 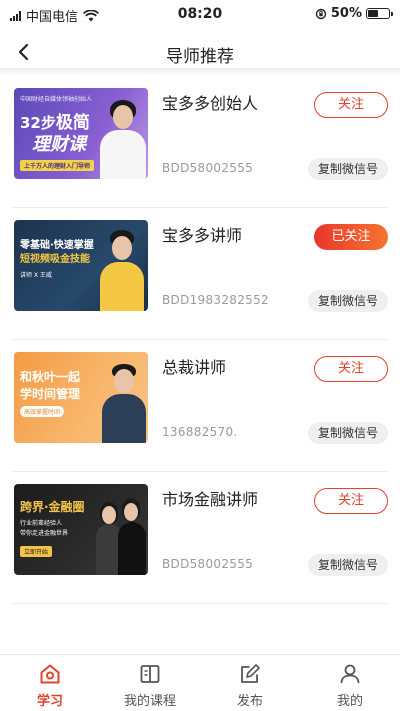 I want to click on thumbnail-art: 中国财经自媒体领袖创始人 32步极简 理财课 上千万人的理财入门导师, so click(x=81, y=133).